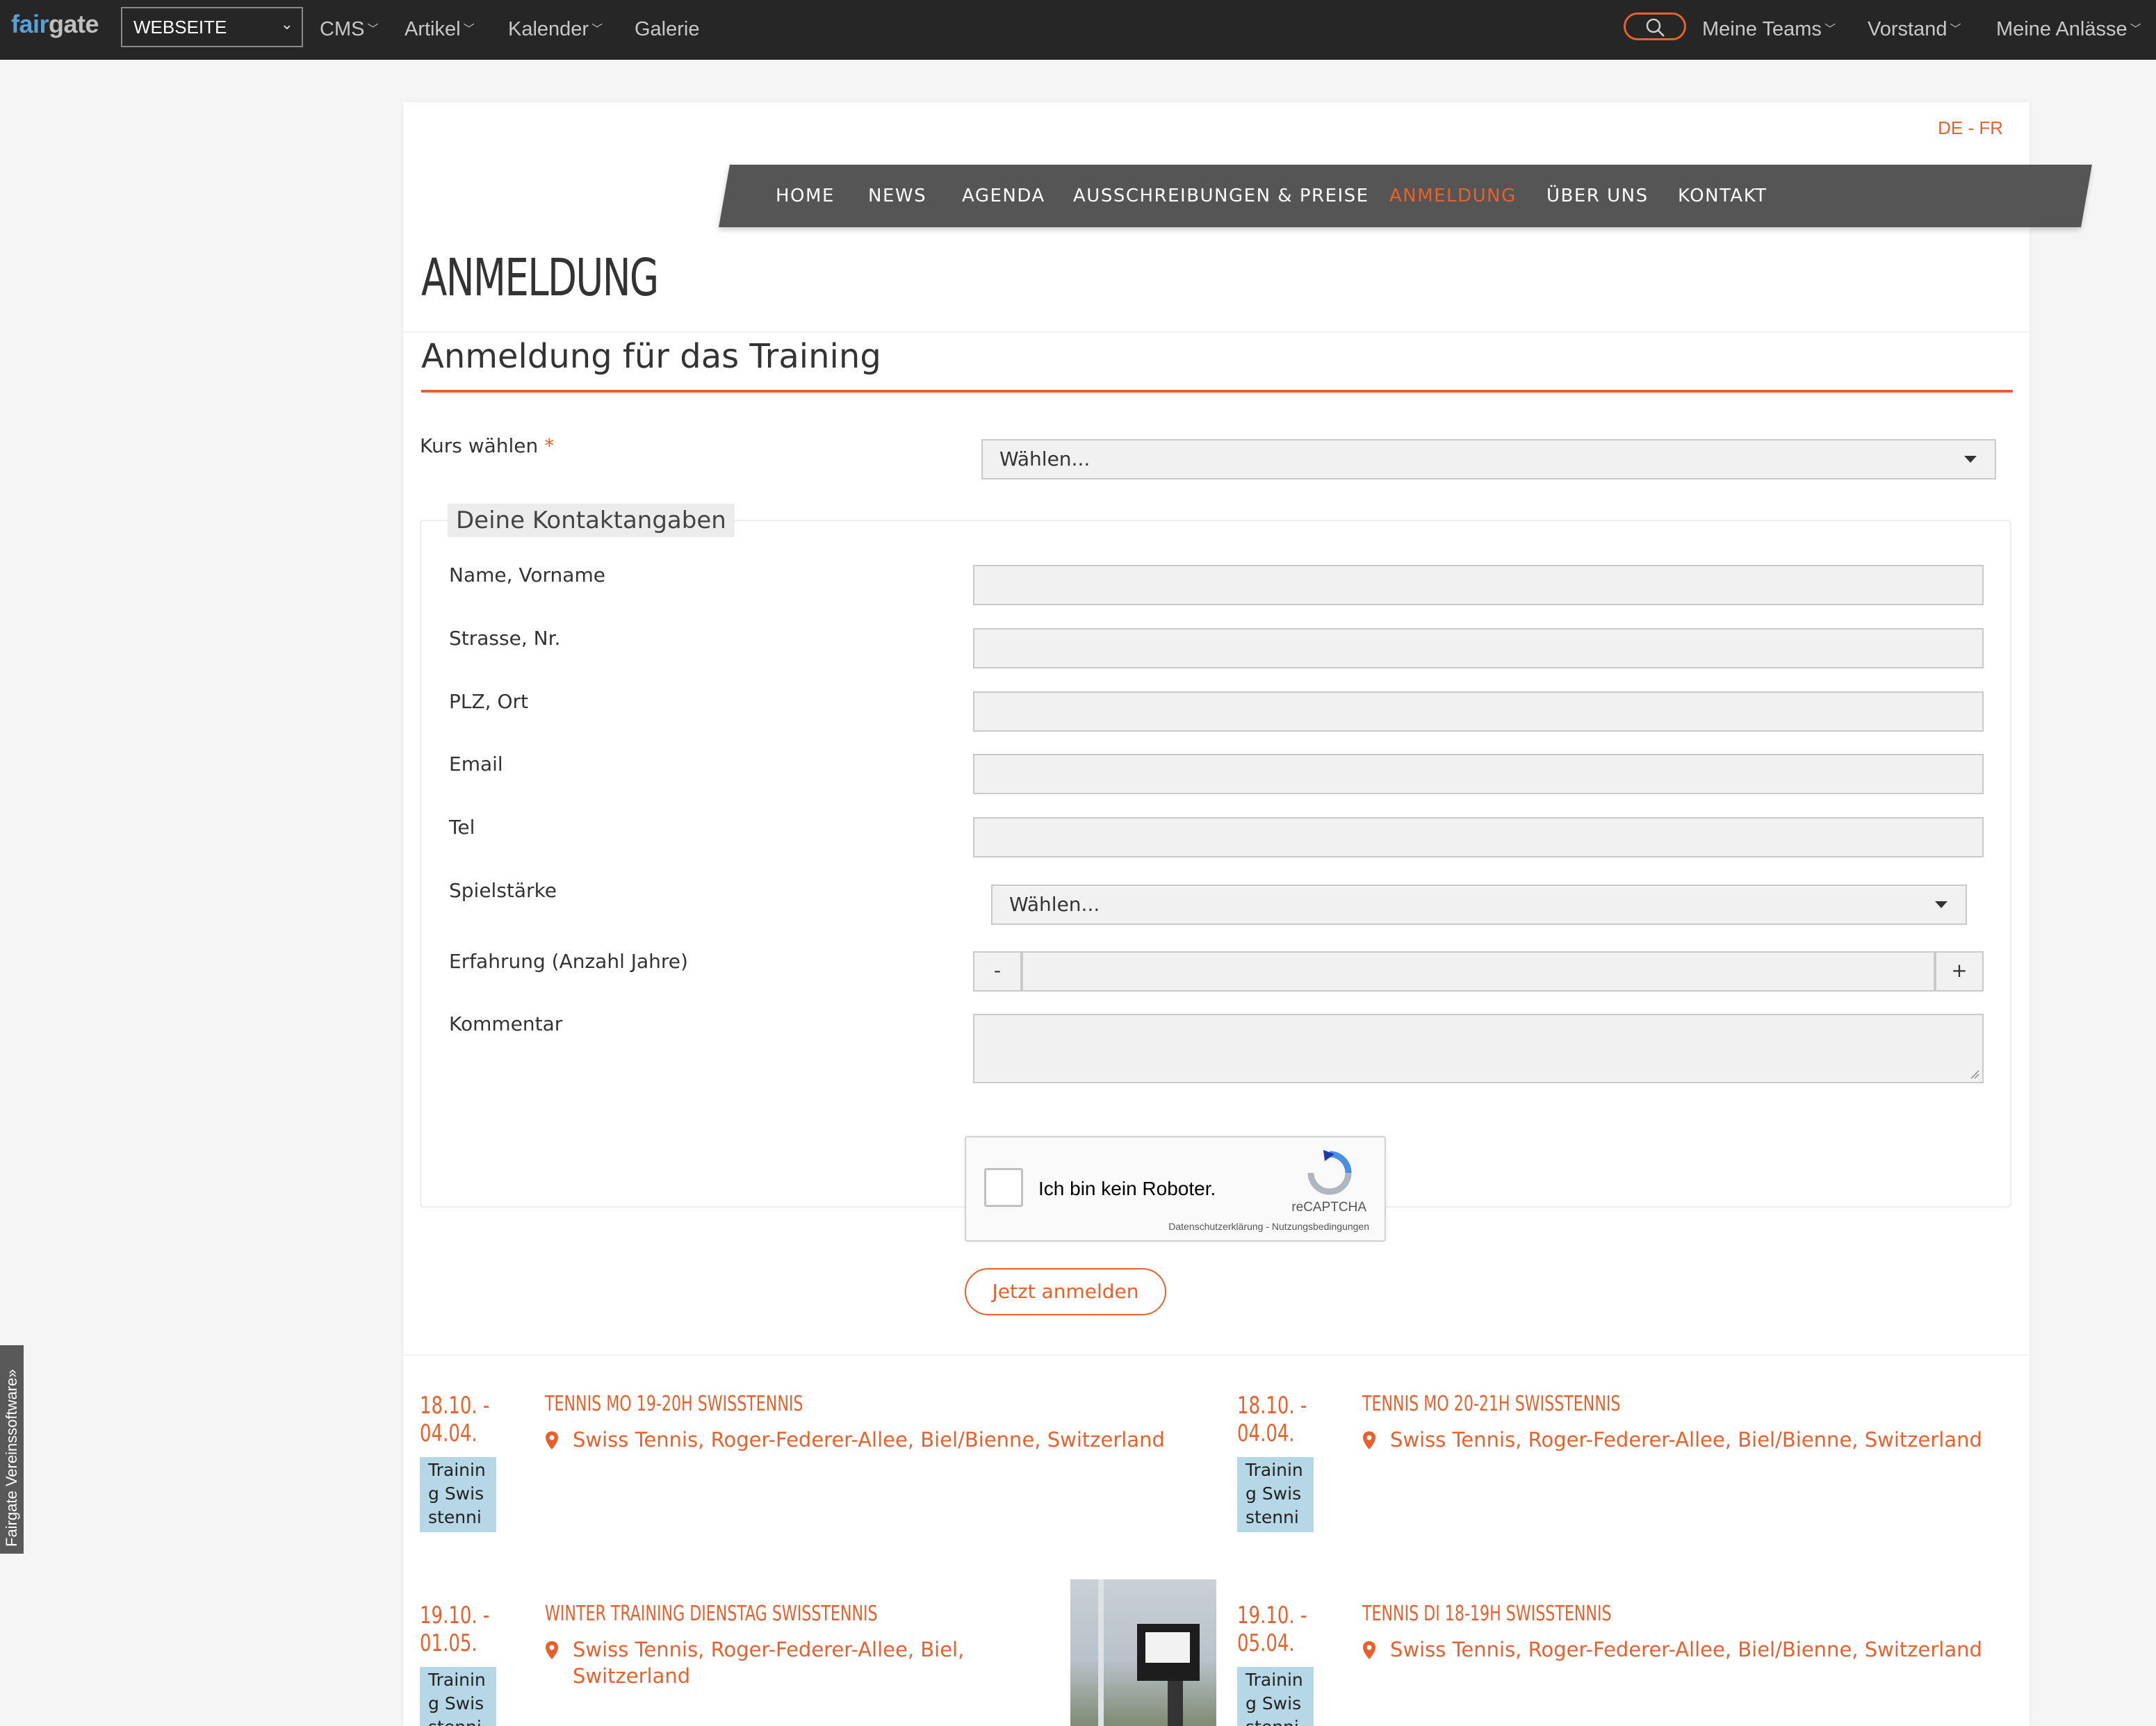 This screenshot has height=1726, width=2156. I want to click on recaptcha-label: Ich bin kein Roboter., so click(1127, 1188).